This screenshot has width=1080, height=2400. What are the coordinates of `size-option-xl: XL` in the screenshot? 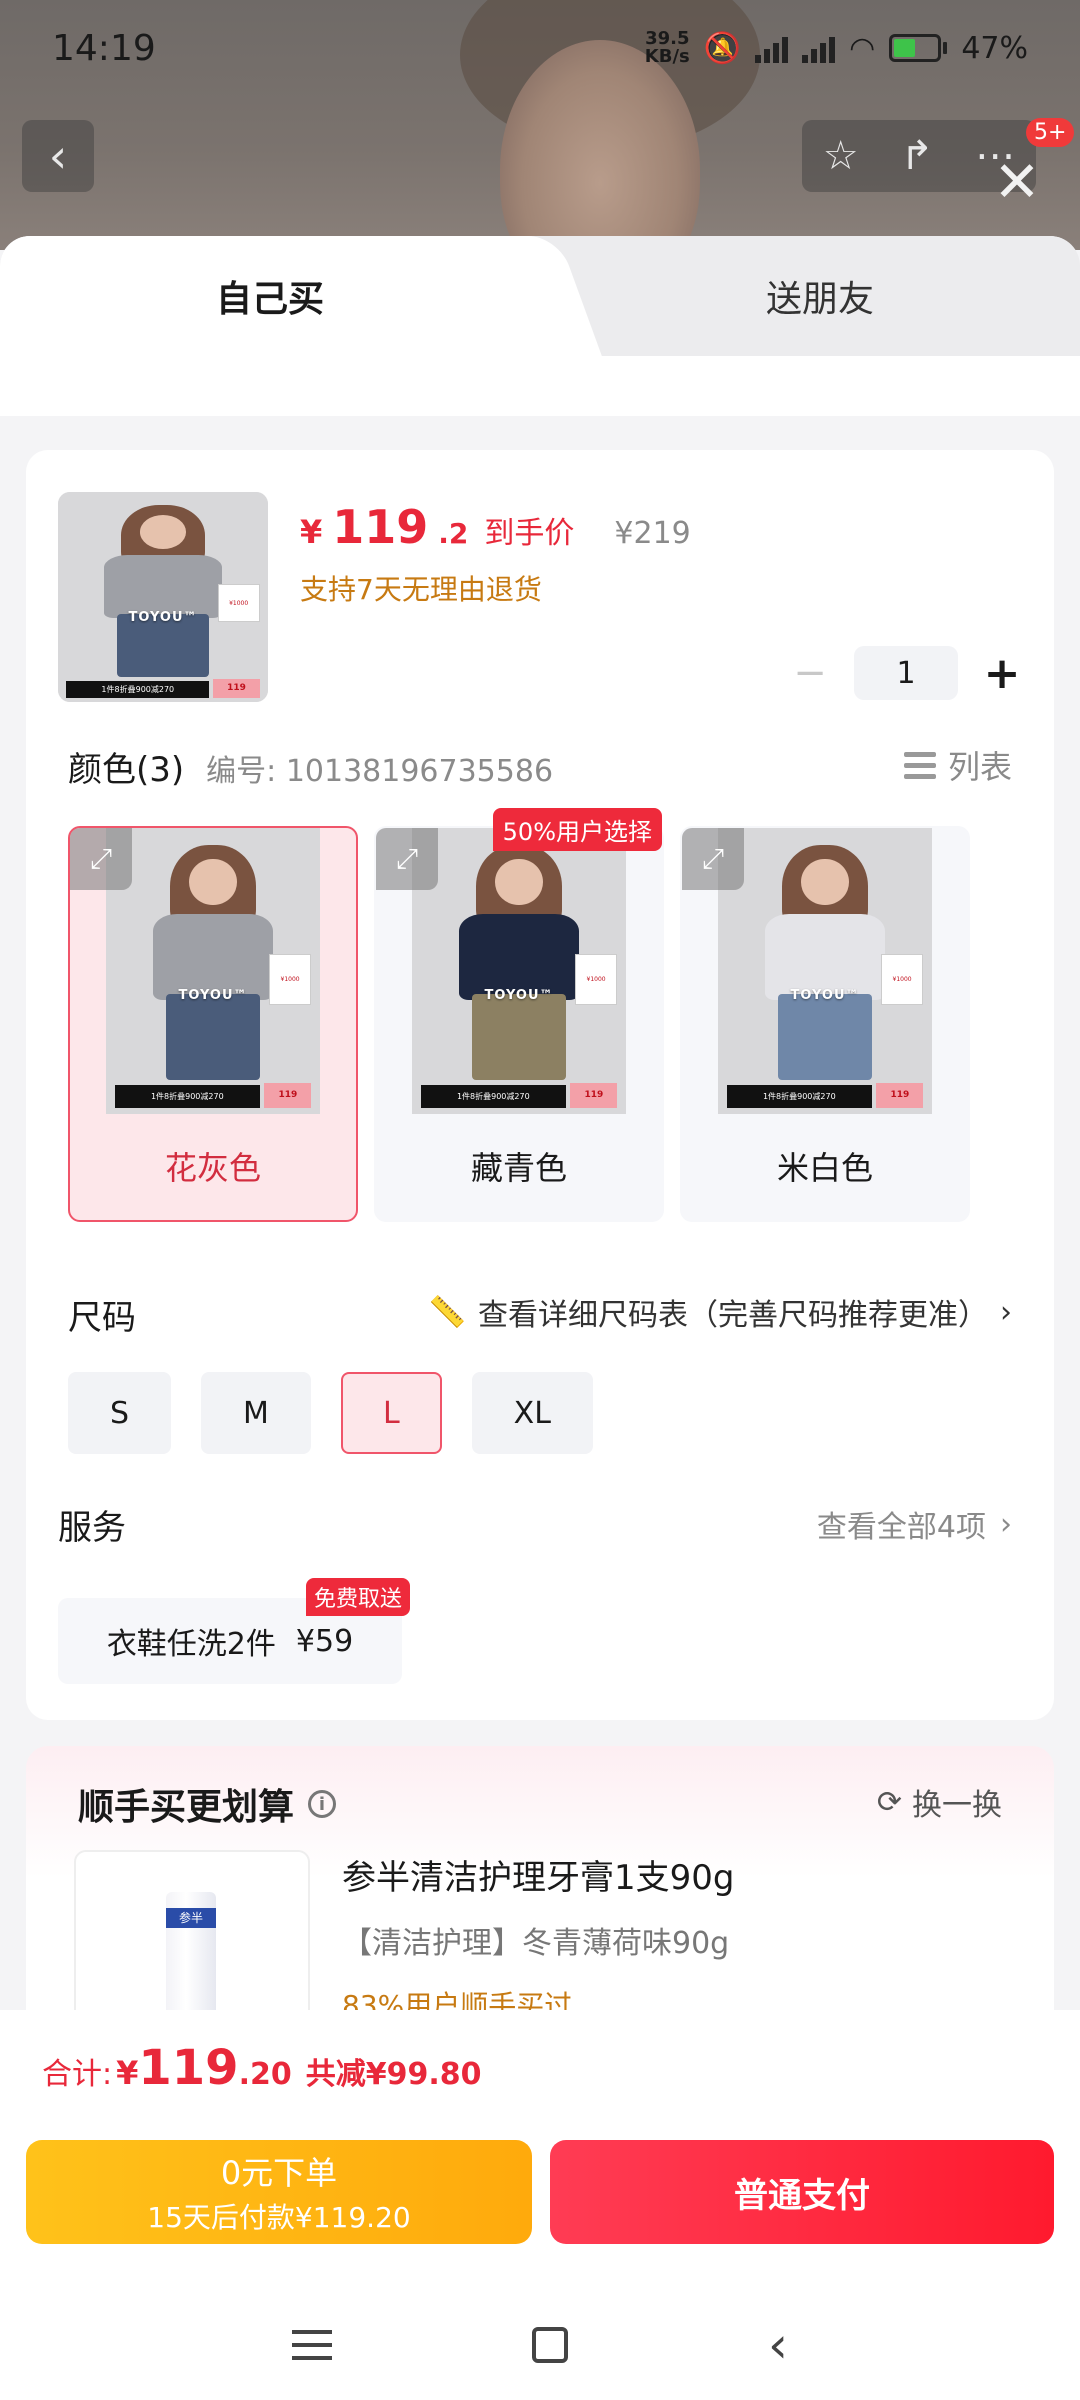 It's located at (532, 1413).